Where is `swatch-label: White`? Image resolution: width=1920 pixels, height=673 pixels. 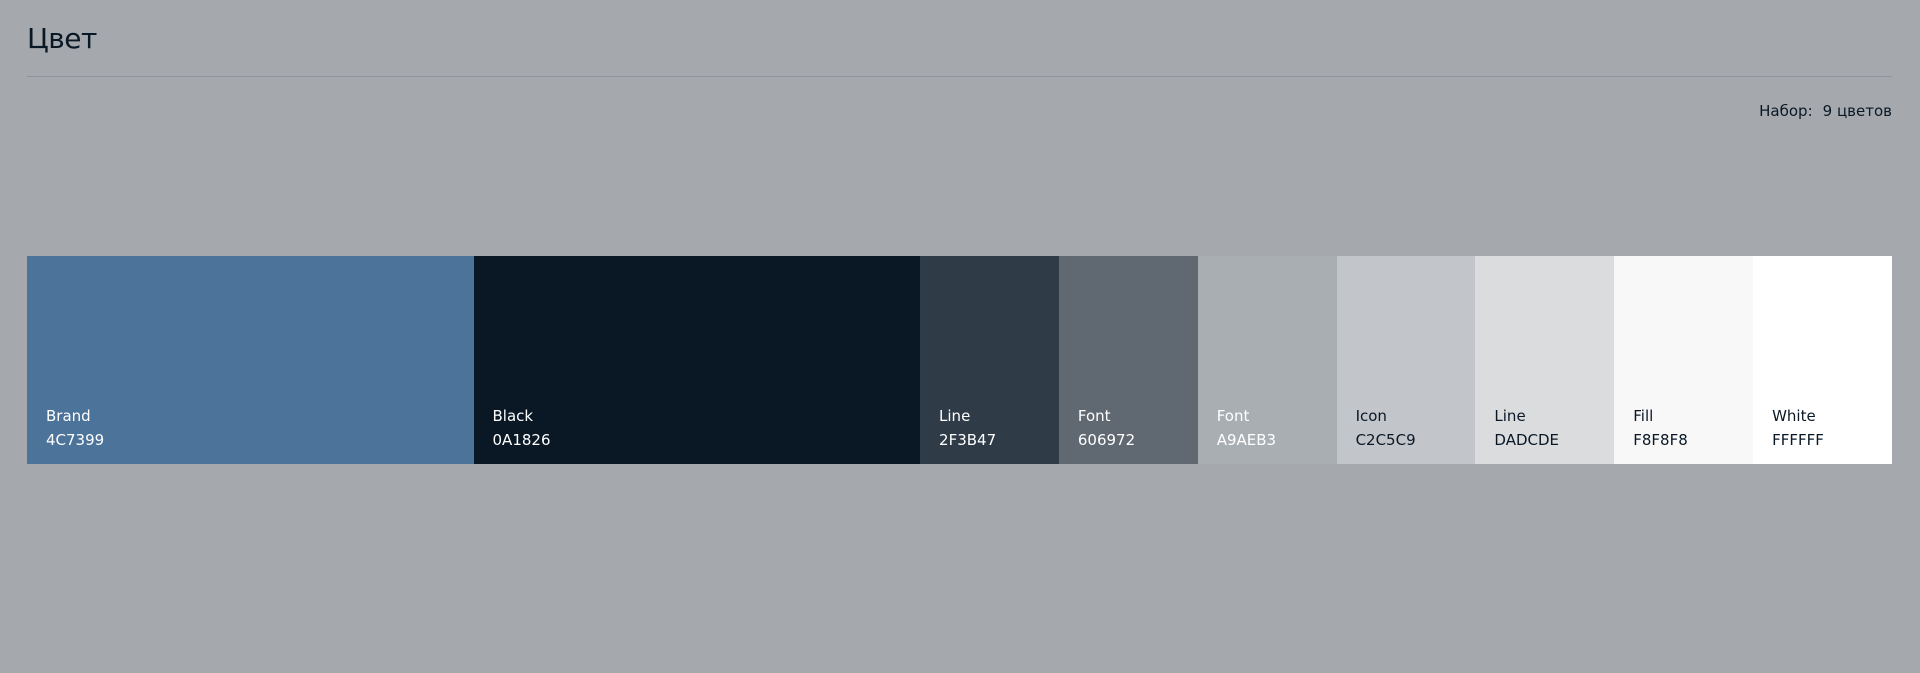
swatch-label: White is located at coordinates (1794, 416).